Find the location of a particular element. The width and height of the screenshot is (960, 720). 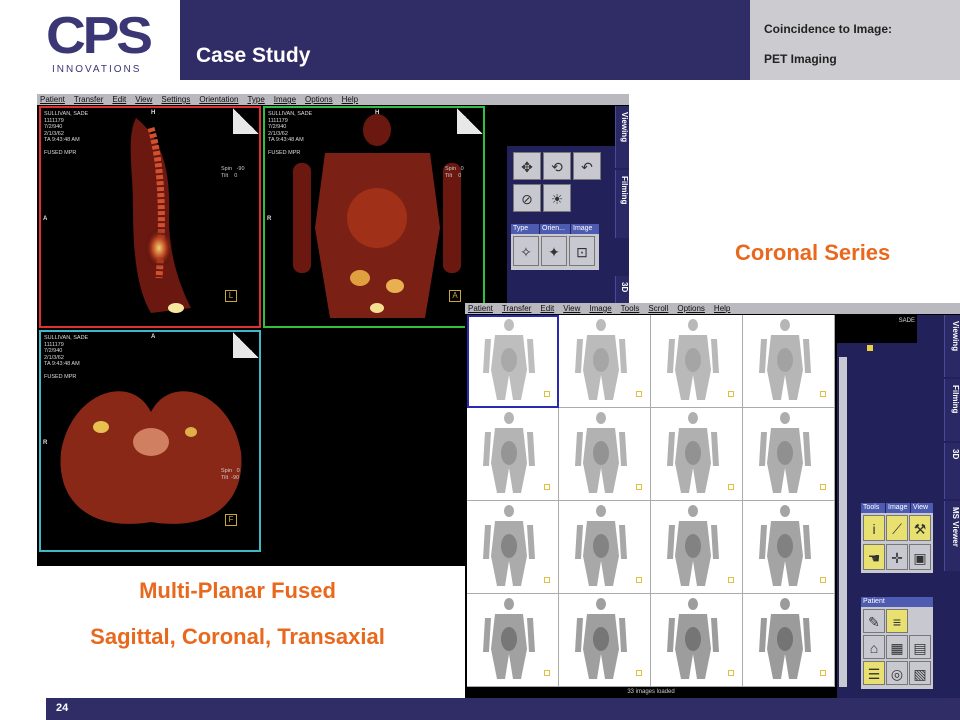

layout-icon: ▦ is located at coordinates (897, 647).